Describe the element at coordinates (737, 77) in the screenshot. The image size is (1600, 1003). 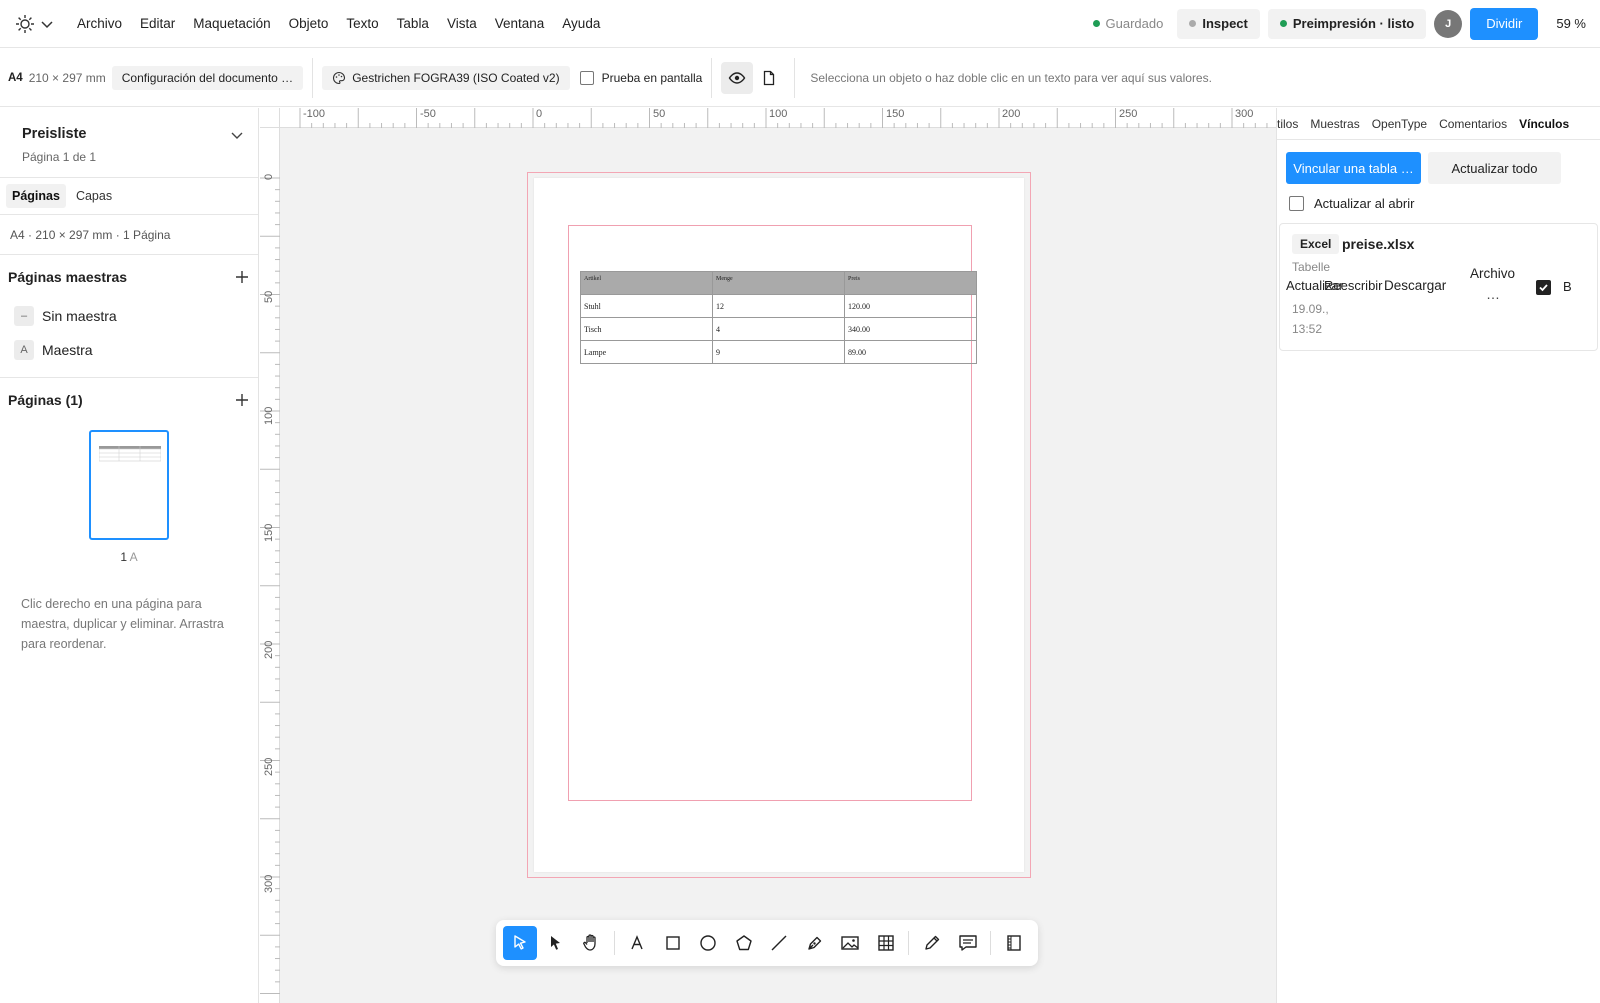
I see `preview-toggle-button` at that location.